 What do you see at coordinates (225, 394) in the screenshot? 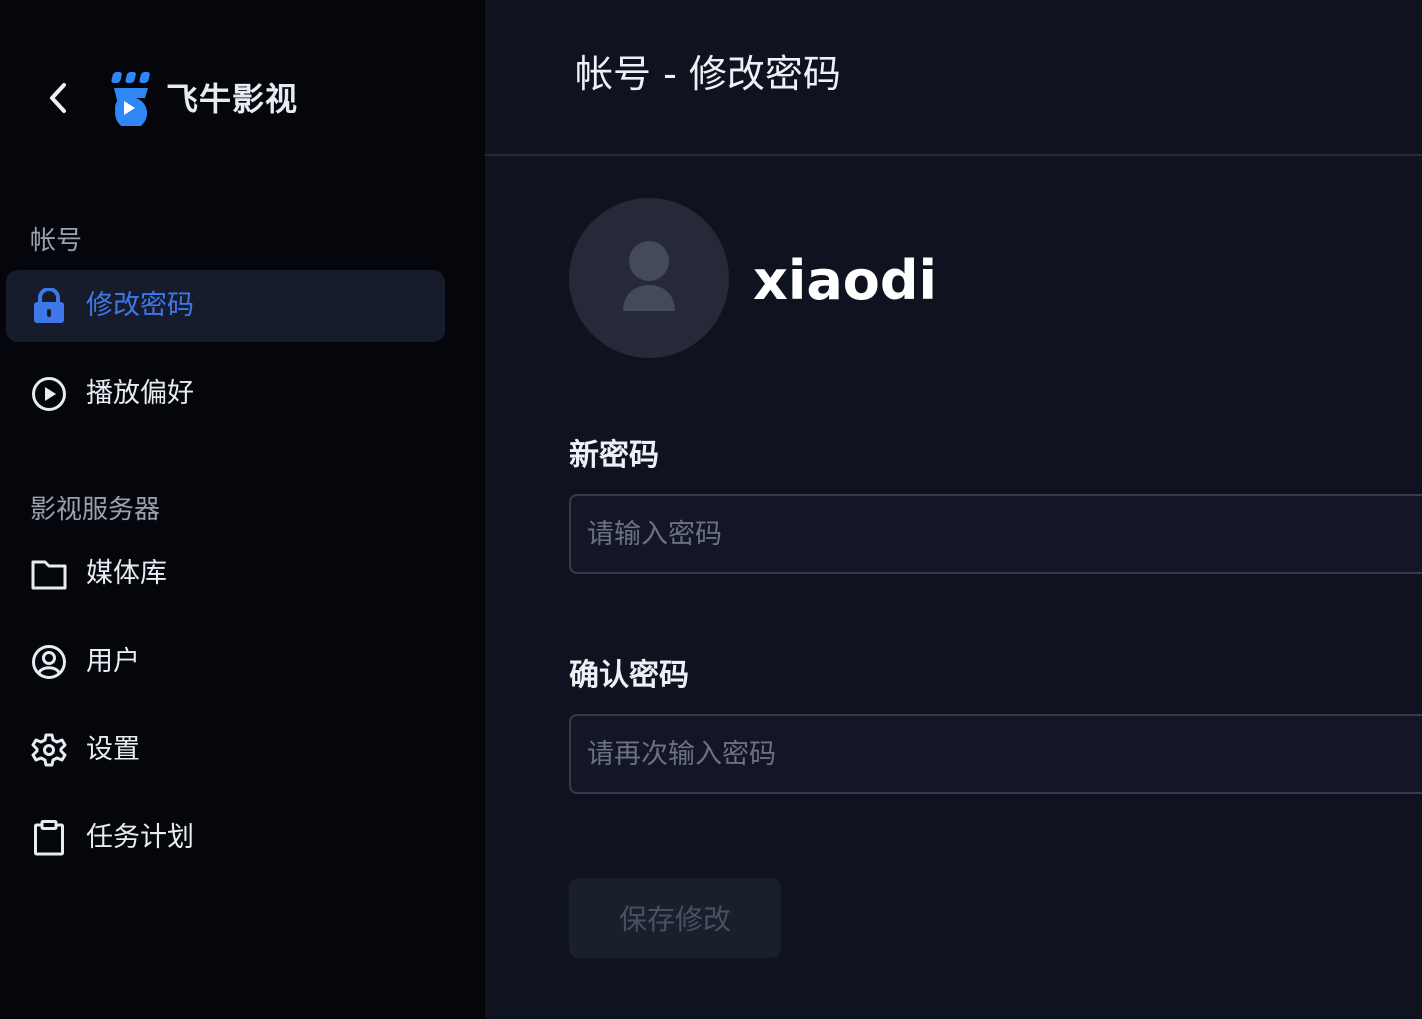
I see `sidebar-item-playback-preferences: 播放偏好` at bounding box center [225, 394].